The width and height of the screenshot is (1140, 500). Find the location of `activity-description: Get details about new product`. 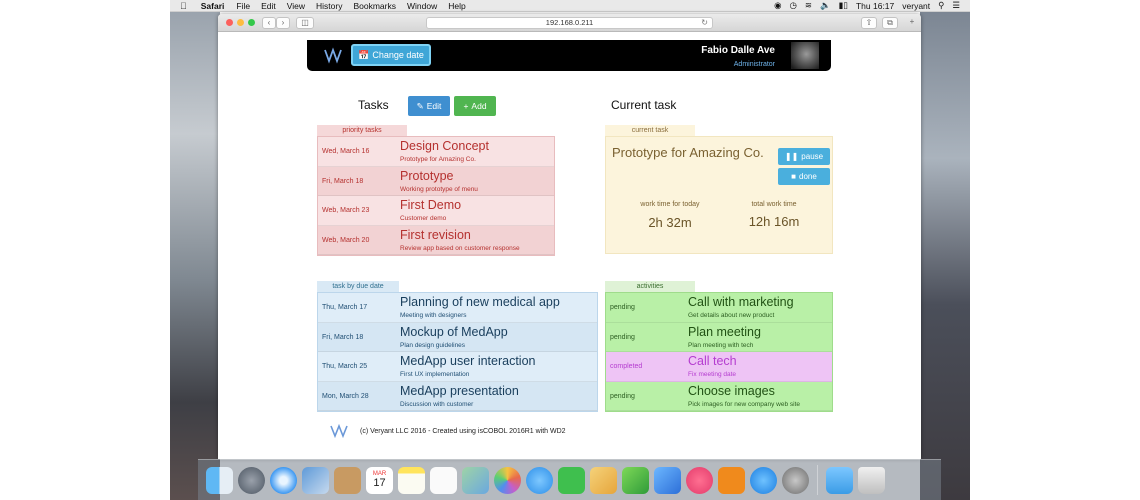

activity-description: Get details about new product is located at coordinates (731, 315).